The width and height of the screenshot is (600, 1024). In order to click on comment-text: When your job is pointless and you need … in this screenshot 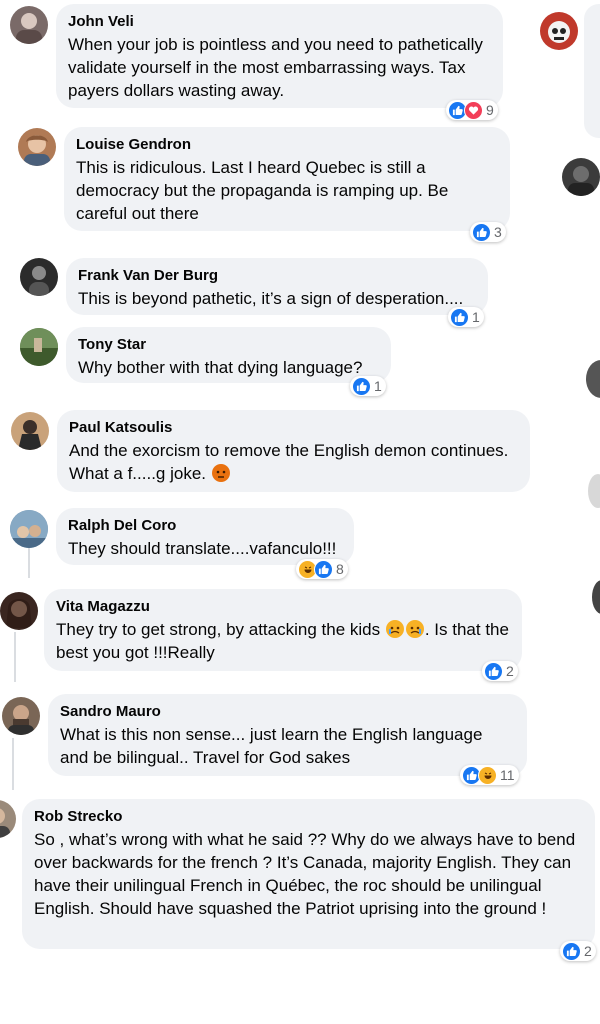, I will do `click(275, 67)`.